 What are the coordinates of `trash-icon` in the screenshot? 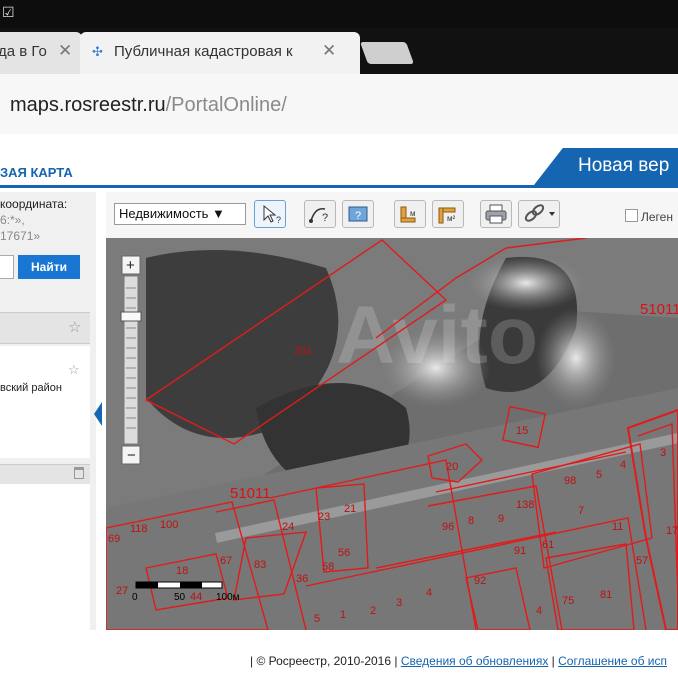 It's located at (79, 473).